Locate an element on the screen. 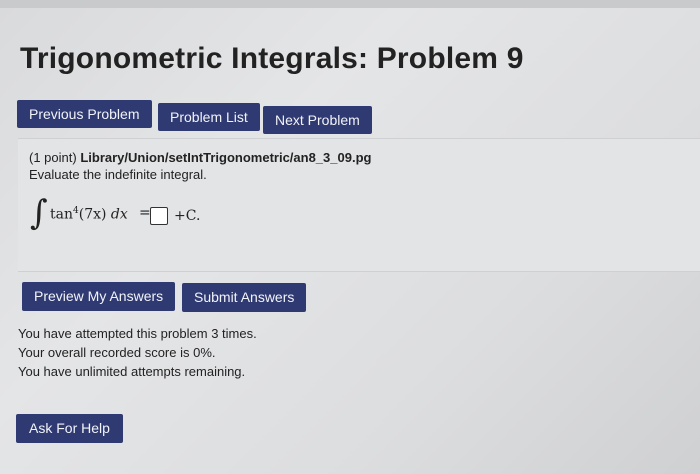  integrand-func: tan is located at coordinates (61, 214).